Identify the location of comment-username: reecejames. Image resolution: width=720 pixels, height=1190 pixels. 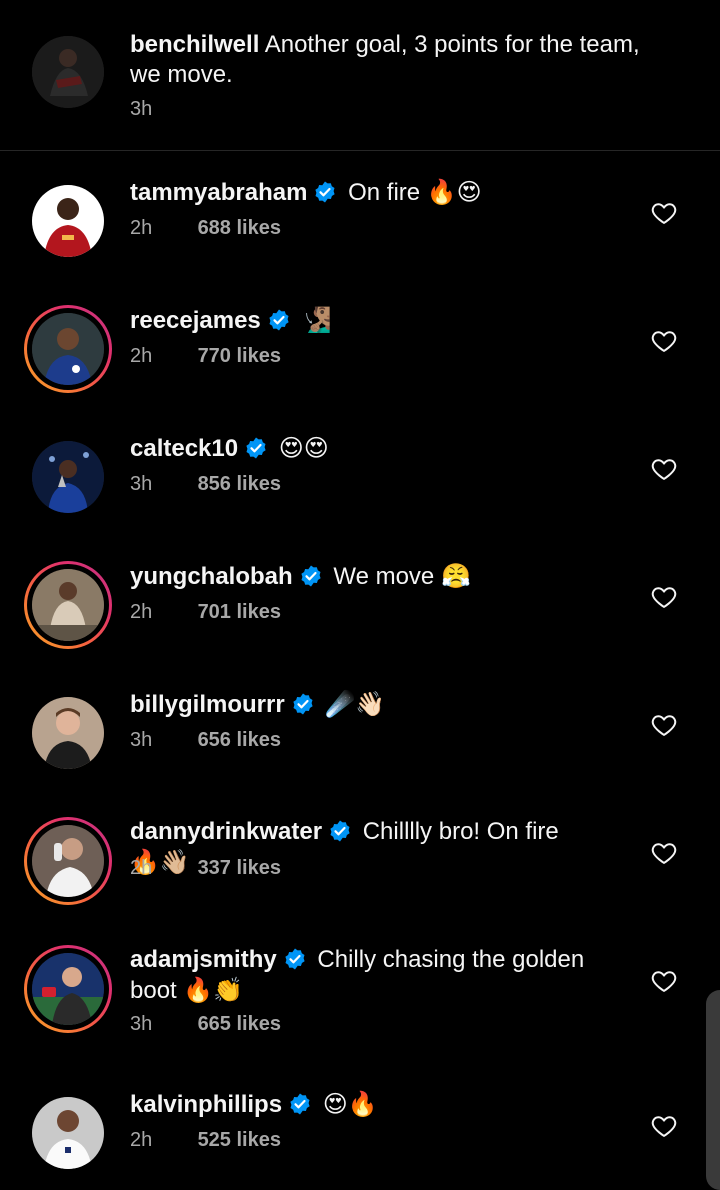
(195, 320).